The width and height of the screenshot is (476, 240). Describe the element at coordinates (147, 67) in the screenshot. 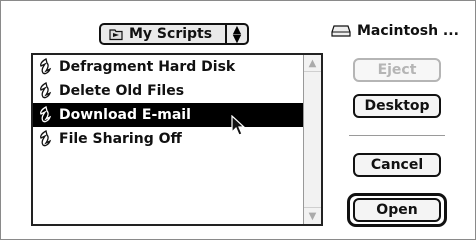

I see `file-name: Defragment Hard Disk` at that location.